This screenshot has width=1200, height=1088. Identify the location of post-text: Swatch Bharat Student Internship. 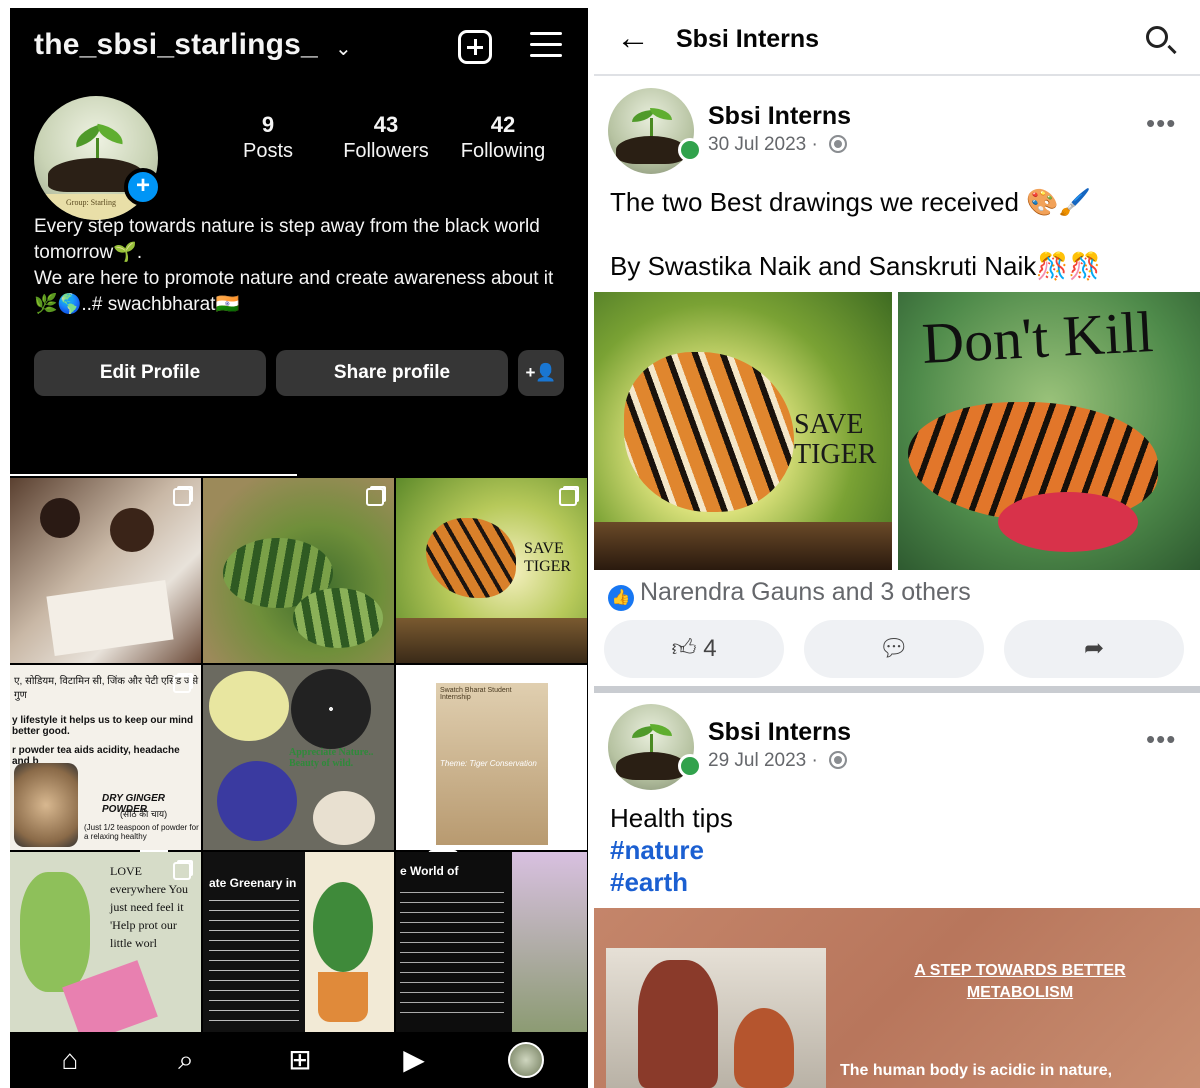
(476, 694).